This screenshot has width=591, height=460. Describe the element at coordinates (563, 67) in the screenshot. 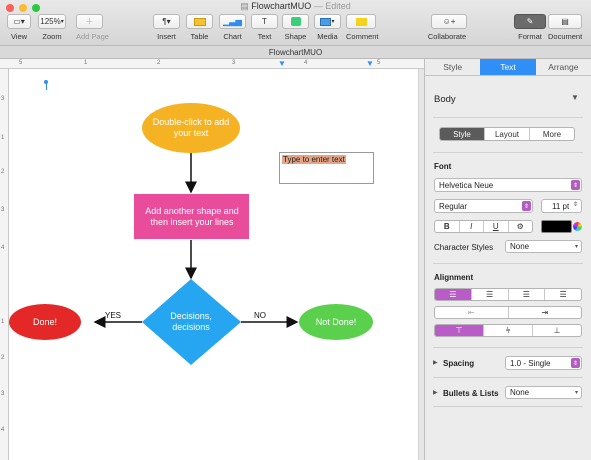

I see `tab-arrange: Arrange` at that location.